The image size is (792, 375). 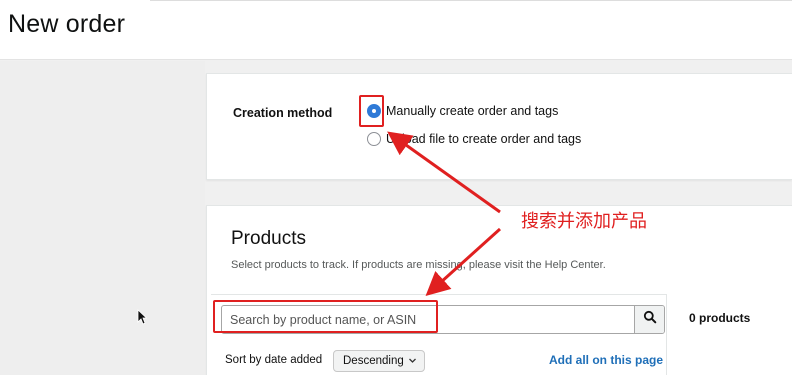 What do you see at coordinates (412, 362) in the screenshot?
I see `chevron-down-icon` at bounding box center [412, 362].